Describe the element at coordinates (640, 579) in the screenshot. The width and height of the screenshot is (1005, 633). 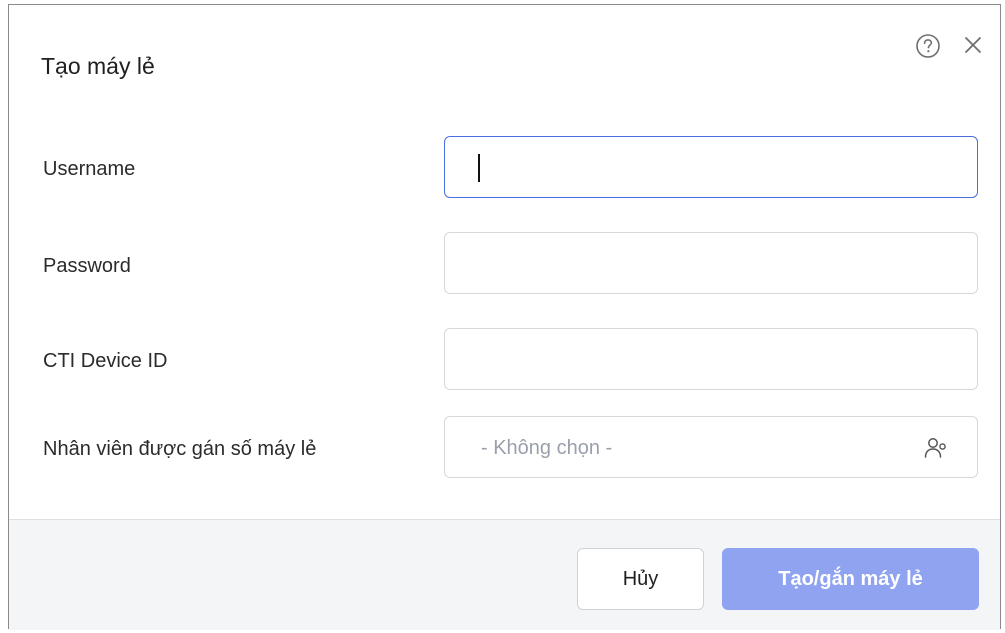
I see `cancel-button: Hủy` at that location.